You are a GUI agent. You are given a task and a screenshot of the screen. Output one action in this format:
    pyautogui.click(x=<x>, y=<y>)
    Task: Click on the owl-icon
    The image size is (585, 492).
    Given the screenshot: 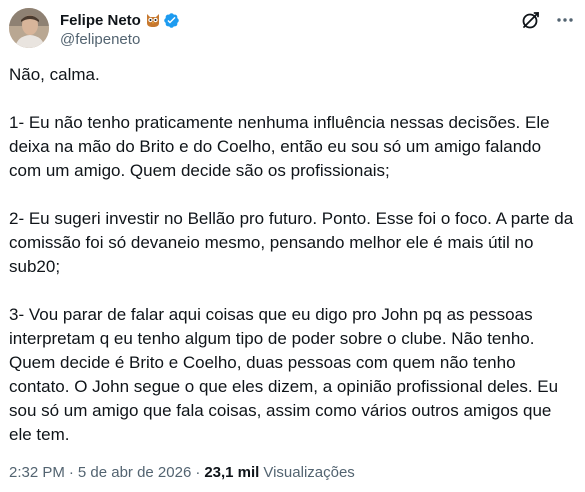 What is the action you would take?
    pyautogui.click(x=153, y=20)
    